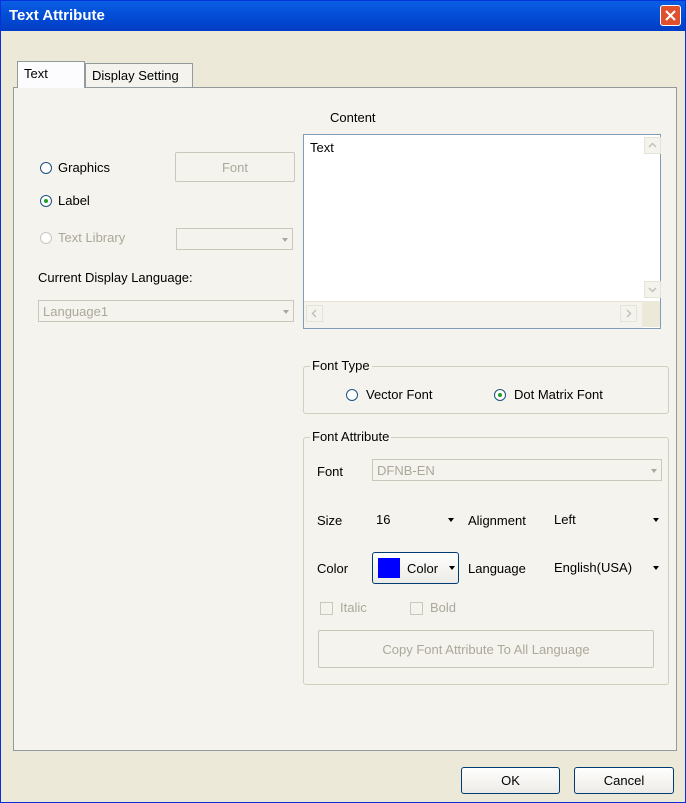 Image resolution: width=686 pixels, height=803 pixels. What do you see at coordinates (497, 520) in the screenshot?
I see `alignment-label: Alignment` at bounding box center [497, 520].